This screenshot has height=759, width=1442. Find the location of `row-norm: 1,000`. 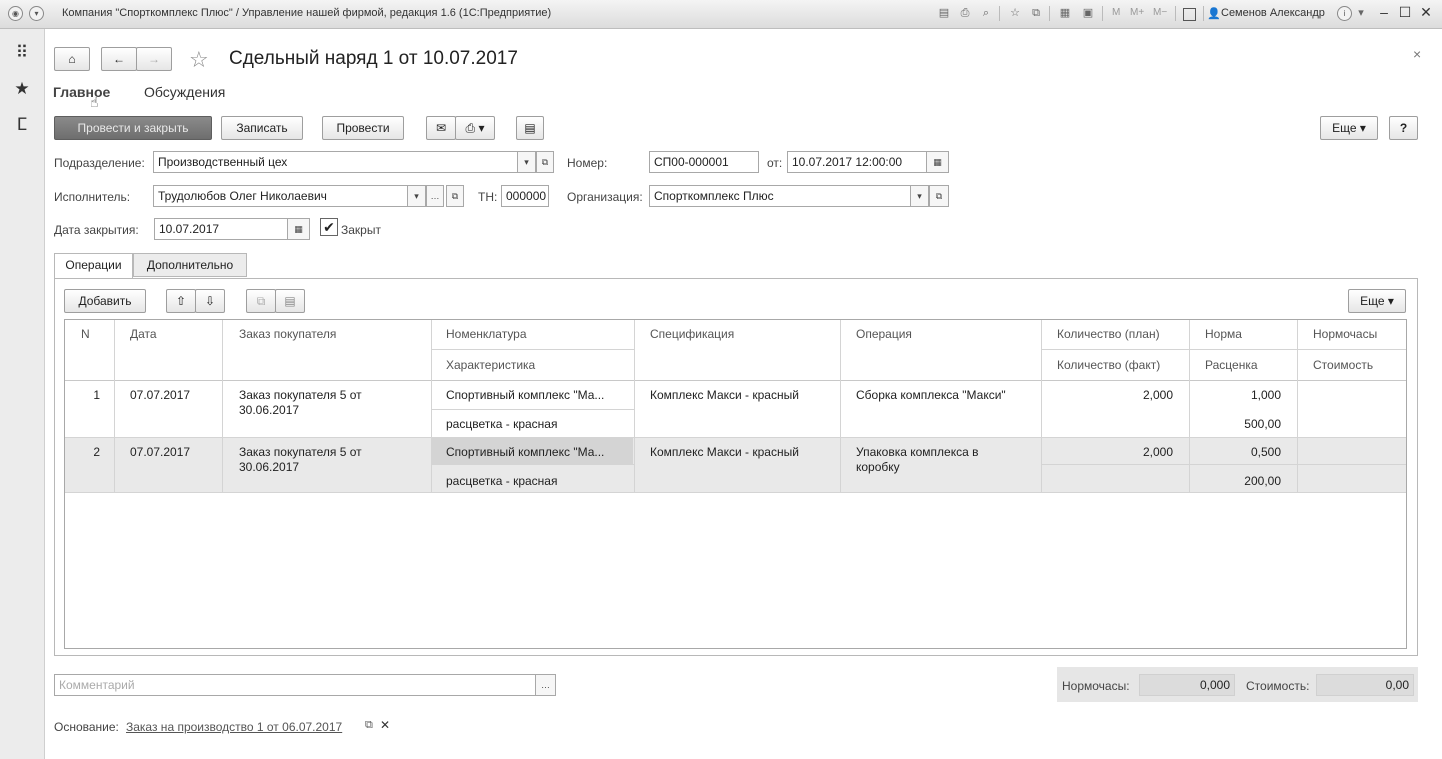

row-norm: 1,000 is located at coordinates (1265, 395).